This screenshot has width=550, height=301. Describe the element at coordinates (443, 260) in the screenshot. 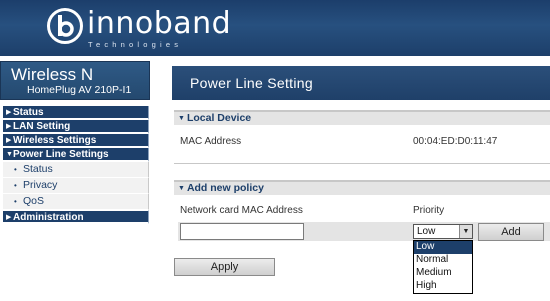

I see `priority-option-normal: Normal` at that location.